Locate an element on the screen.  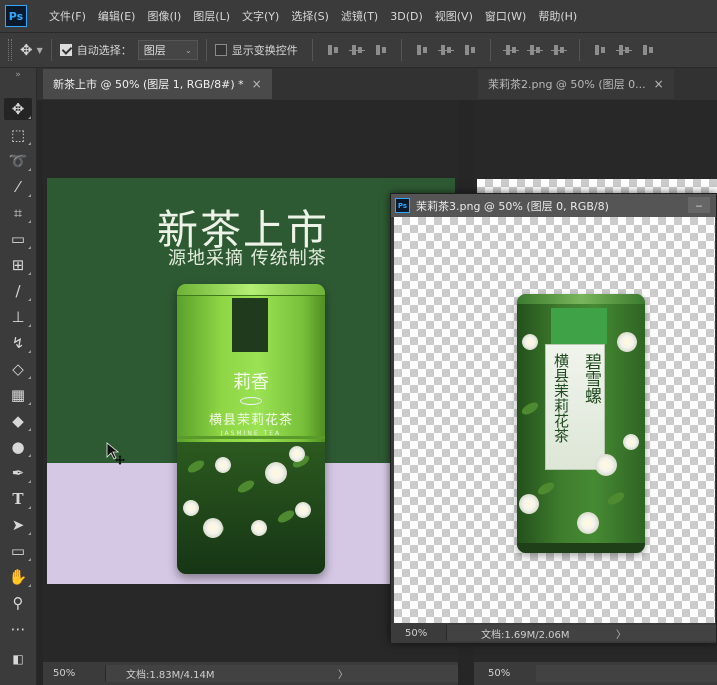
floating-zoom-level: 50% is located at coordinates (418, 633).